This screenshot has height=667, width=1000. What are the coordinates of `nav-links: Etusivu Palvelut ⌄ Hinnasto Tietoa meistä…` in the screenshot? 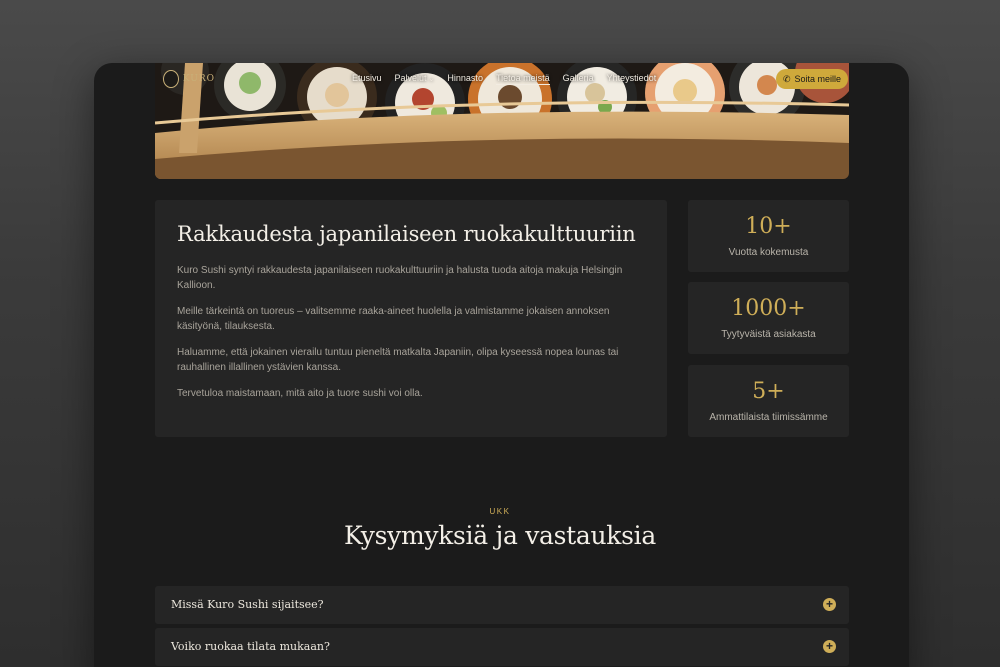 It's located at (504, 79).